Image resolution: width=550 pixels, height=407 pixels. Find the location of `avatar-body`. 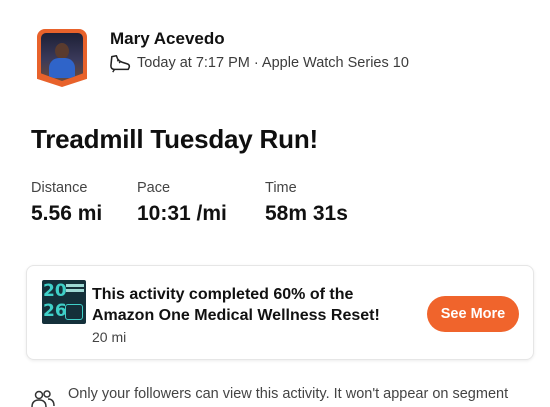

avatar-body is located at coordinates (62, 68).